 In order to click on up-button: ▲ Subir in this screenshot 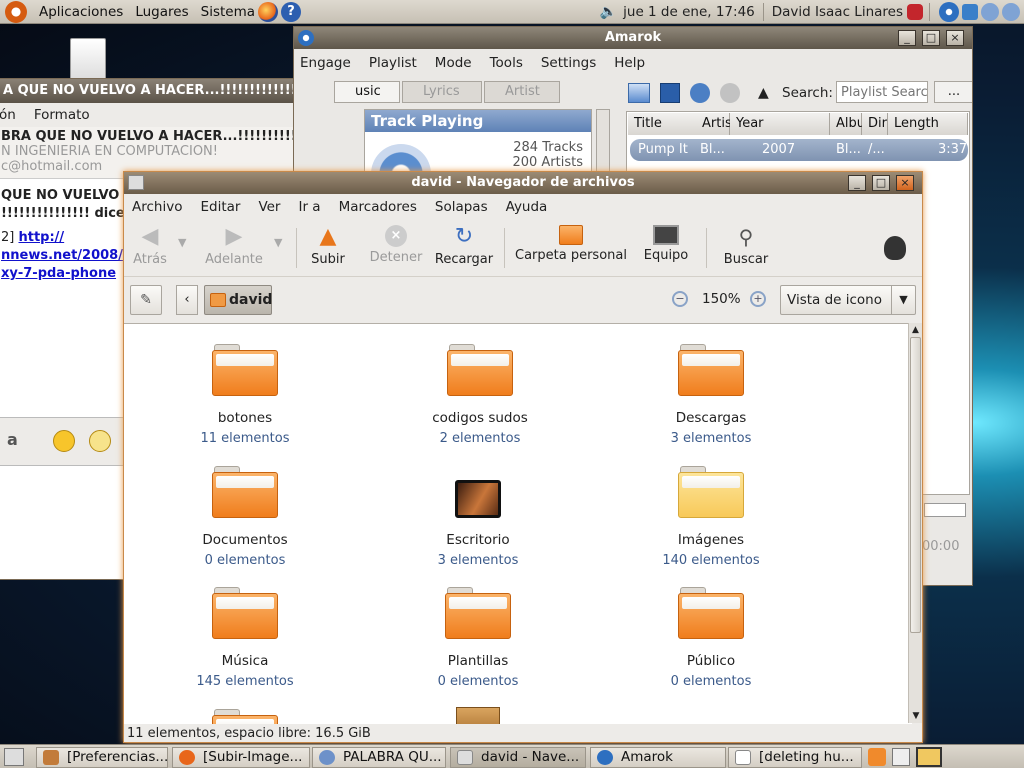, I will do `click(328, 246)`.